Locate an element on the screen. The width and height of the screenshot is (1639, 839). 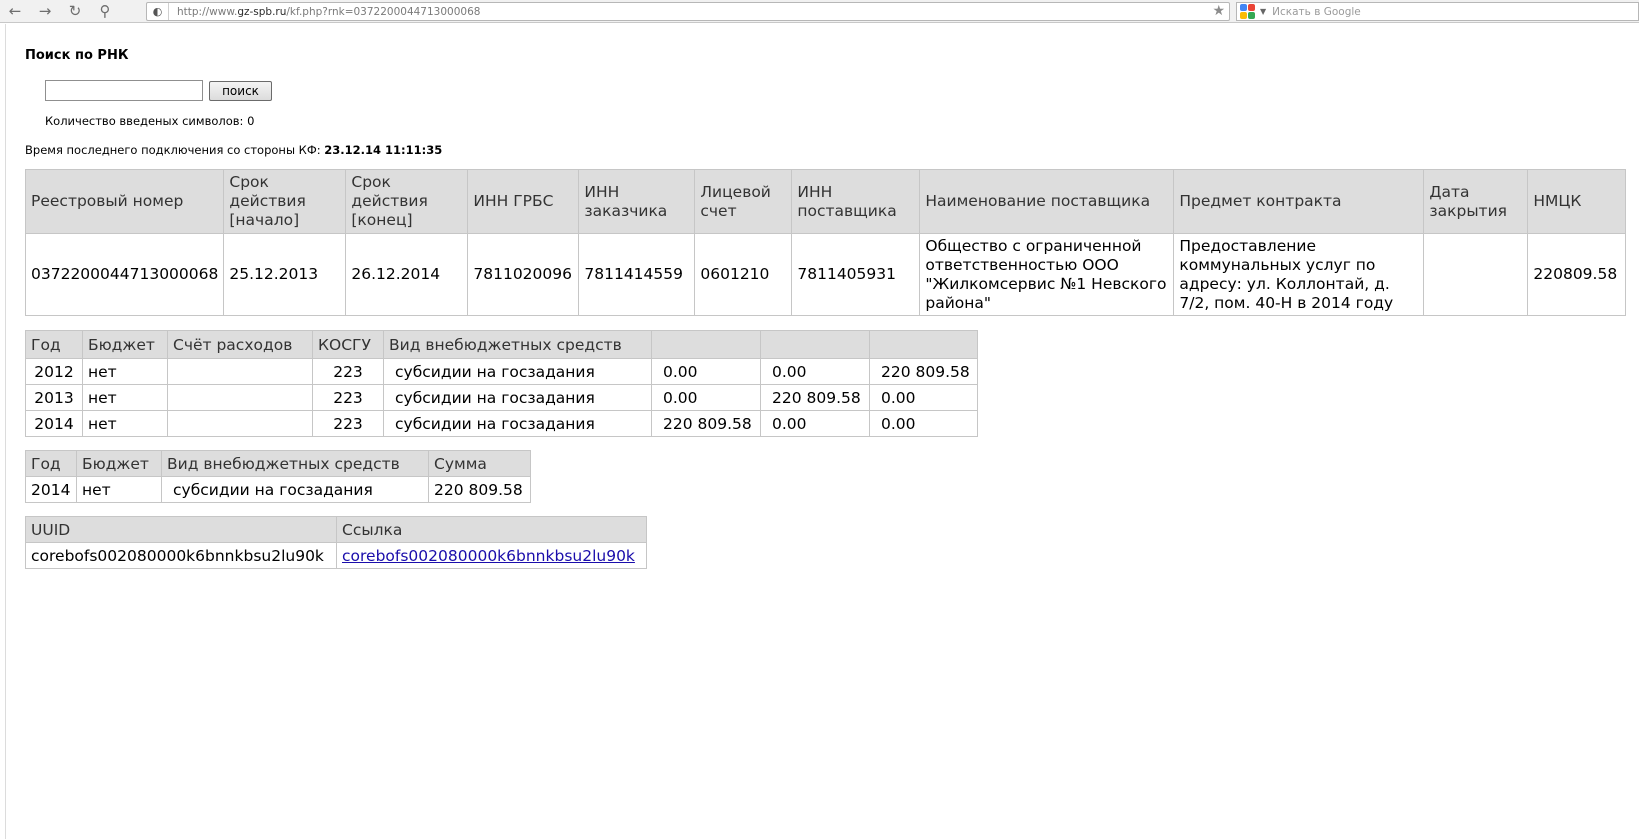
table-cell: 220809.58 is located at coordinates (1576, 274).